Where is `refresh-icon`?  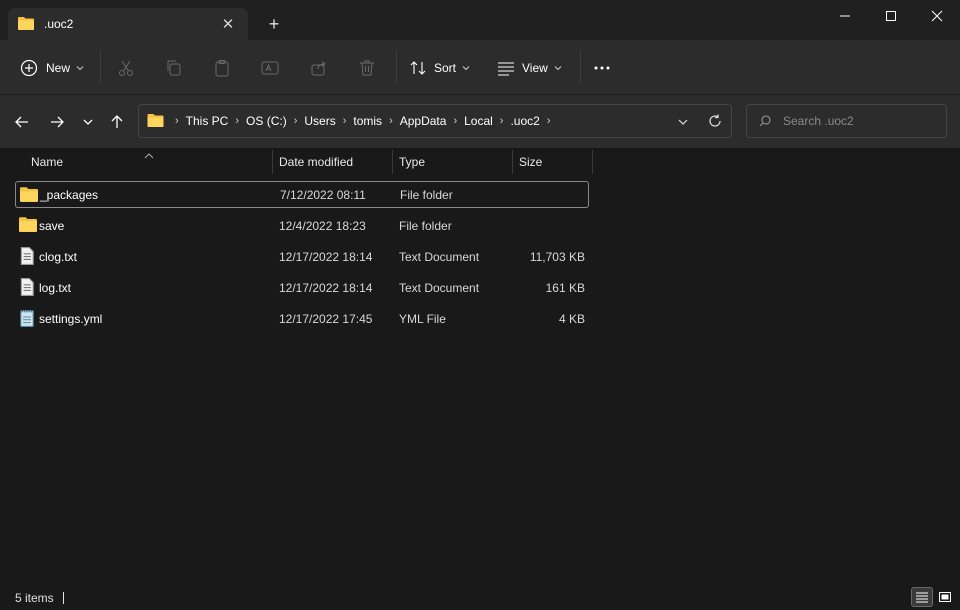
refresh-icon is located at coordinates (715, 120).